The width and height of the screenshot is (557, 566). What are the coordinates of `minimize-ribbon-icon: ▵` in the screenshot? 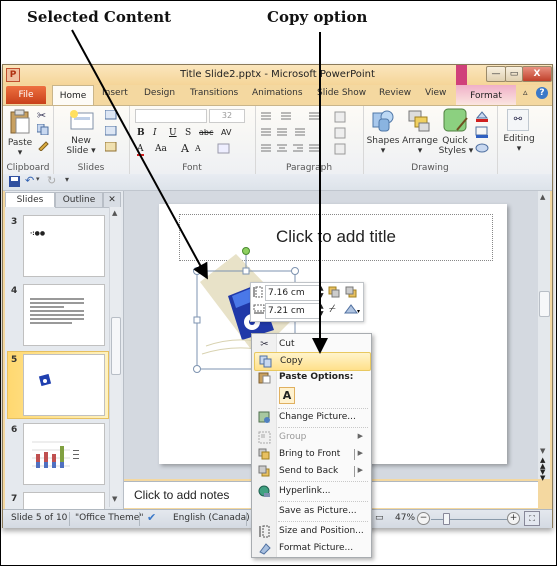 It's located at (525, 93).